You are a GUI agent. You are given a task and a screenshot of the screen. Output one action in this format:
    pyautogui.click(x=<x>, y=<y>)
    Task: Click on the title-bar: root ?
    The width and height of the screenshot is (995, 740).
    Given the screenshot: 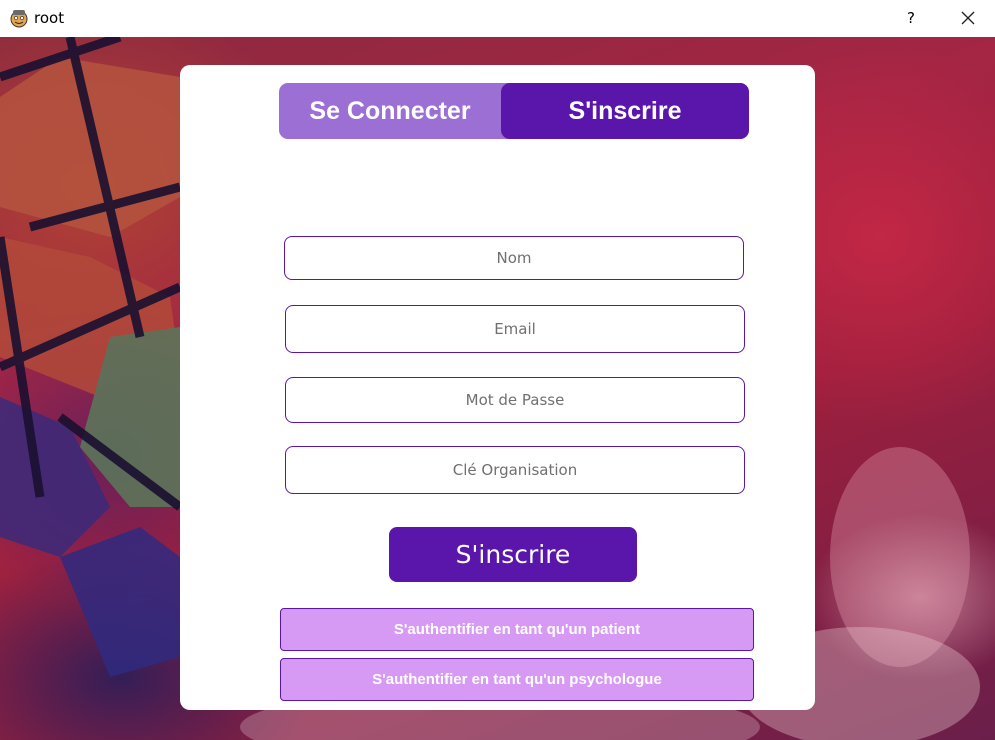 What is the action you would take?
    pyautogui.click(x=497, y=18)
    